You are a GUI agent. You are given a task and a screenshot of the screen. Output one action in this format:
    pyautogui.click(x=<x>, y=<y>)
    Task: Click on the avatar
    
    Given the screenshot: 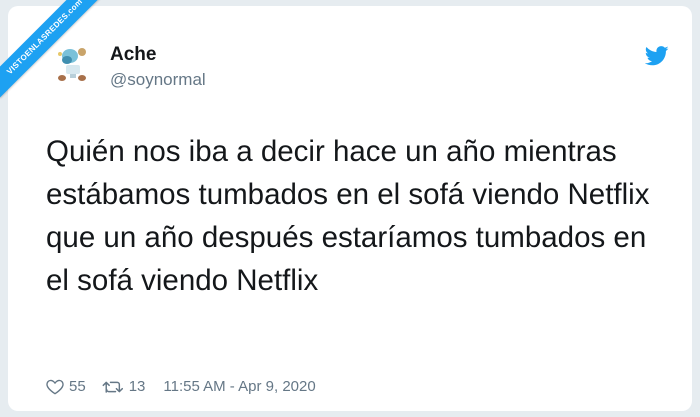 What is the action you would take?
    pyautogui.click(x=73, y=63)
    